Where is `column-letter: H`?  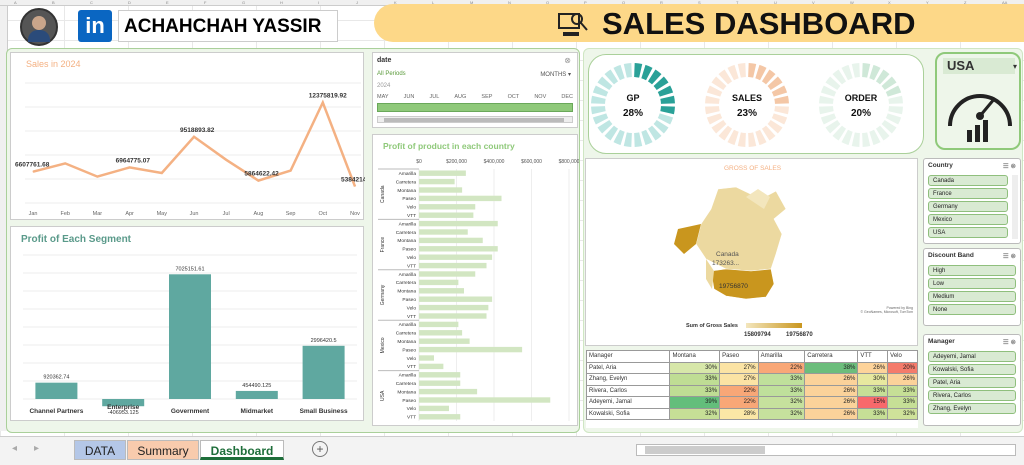
column-letter: H is located at coordinates (281, 2).